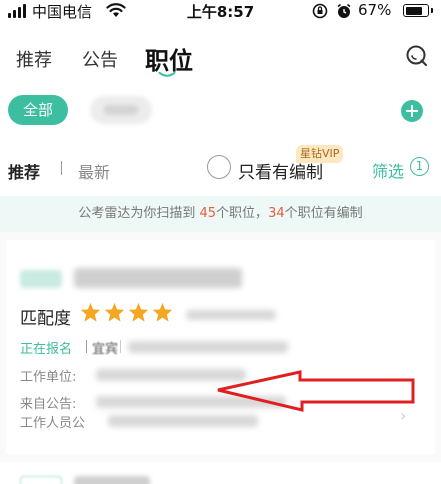  What do you see at coordinates (375, 10) in the screenshot?
I see `battery-percent: 67%` at bounding box center [375, 10].